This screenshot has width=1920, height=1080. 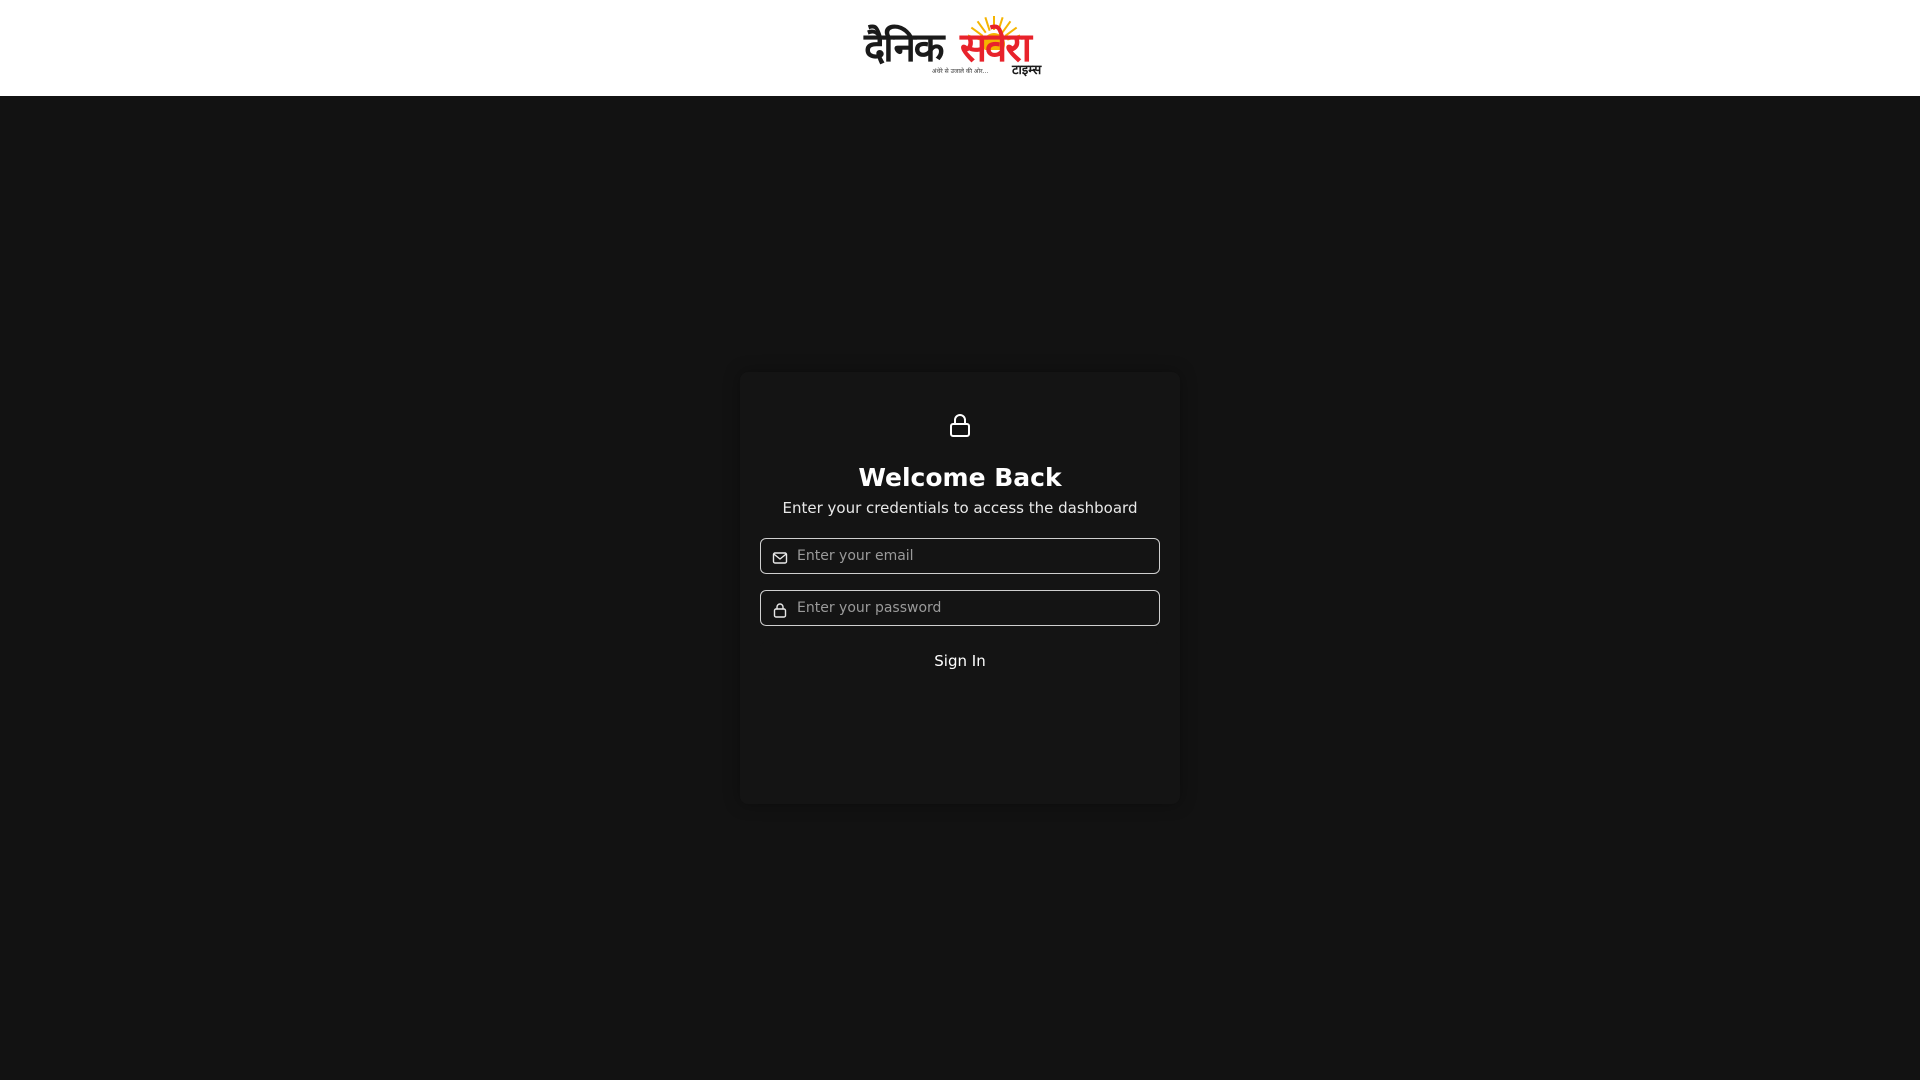 I want to click on logo-word-savera: सवेरा, so click(x=996, y=48).